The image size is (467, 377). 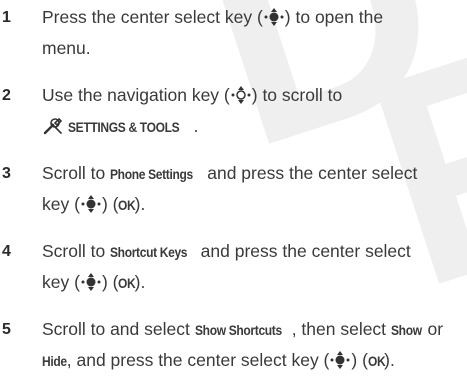 What do you see at coordinates (6, 95) in the screenshot?
I see `step-number: 2` at bounding box center [6, 95].